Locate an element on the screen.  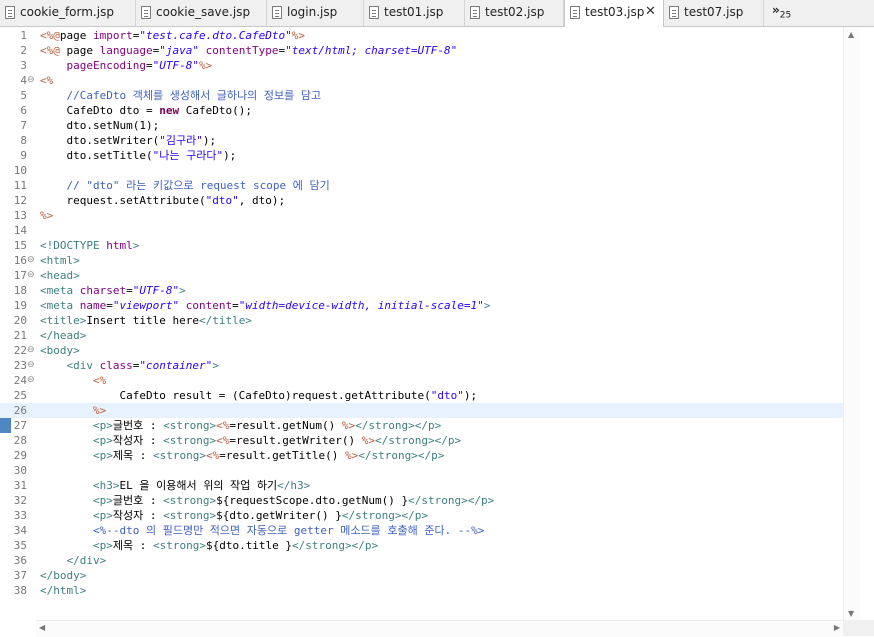
code-token: EL 을 이용해서 위의 작업 하기 is located at coordinates (198, 485).